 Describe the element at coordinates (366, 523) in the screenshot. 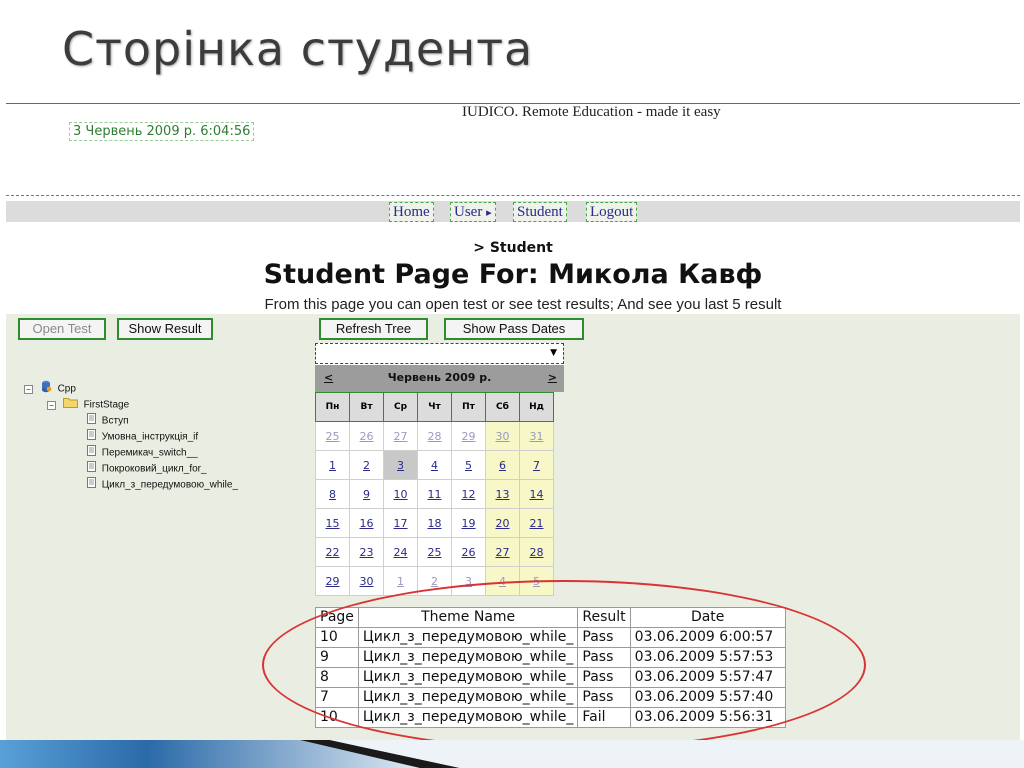

I see `calendar-day: 16` at that location.